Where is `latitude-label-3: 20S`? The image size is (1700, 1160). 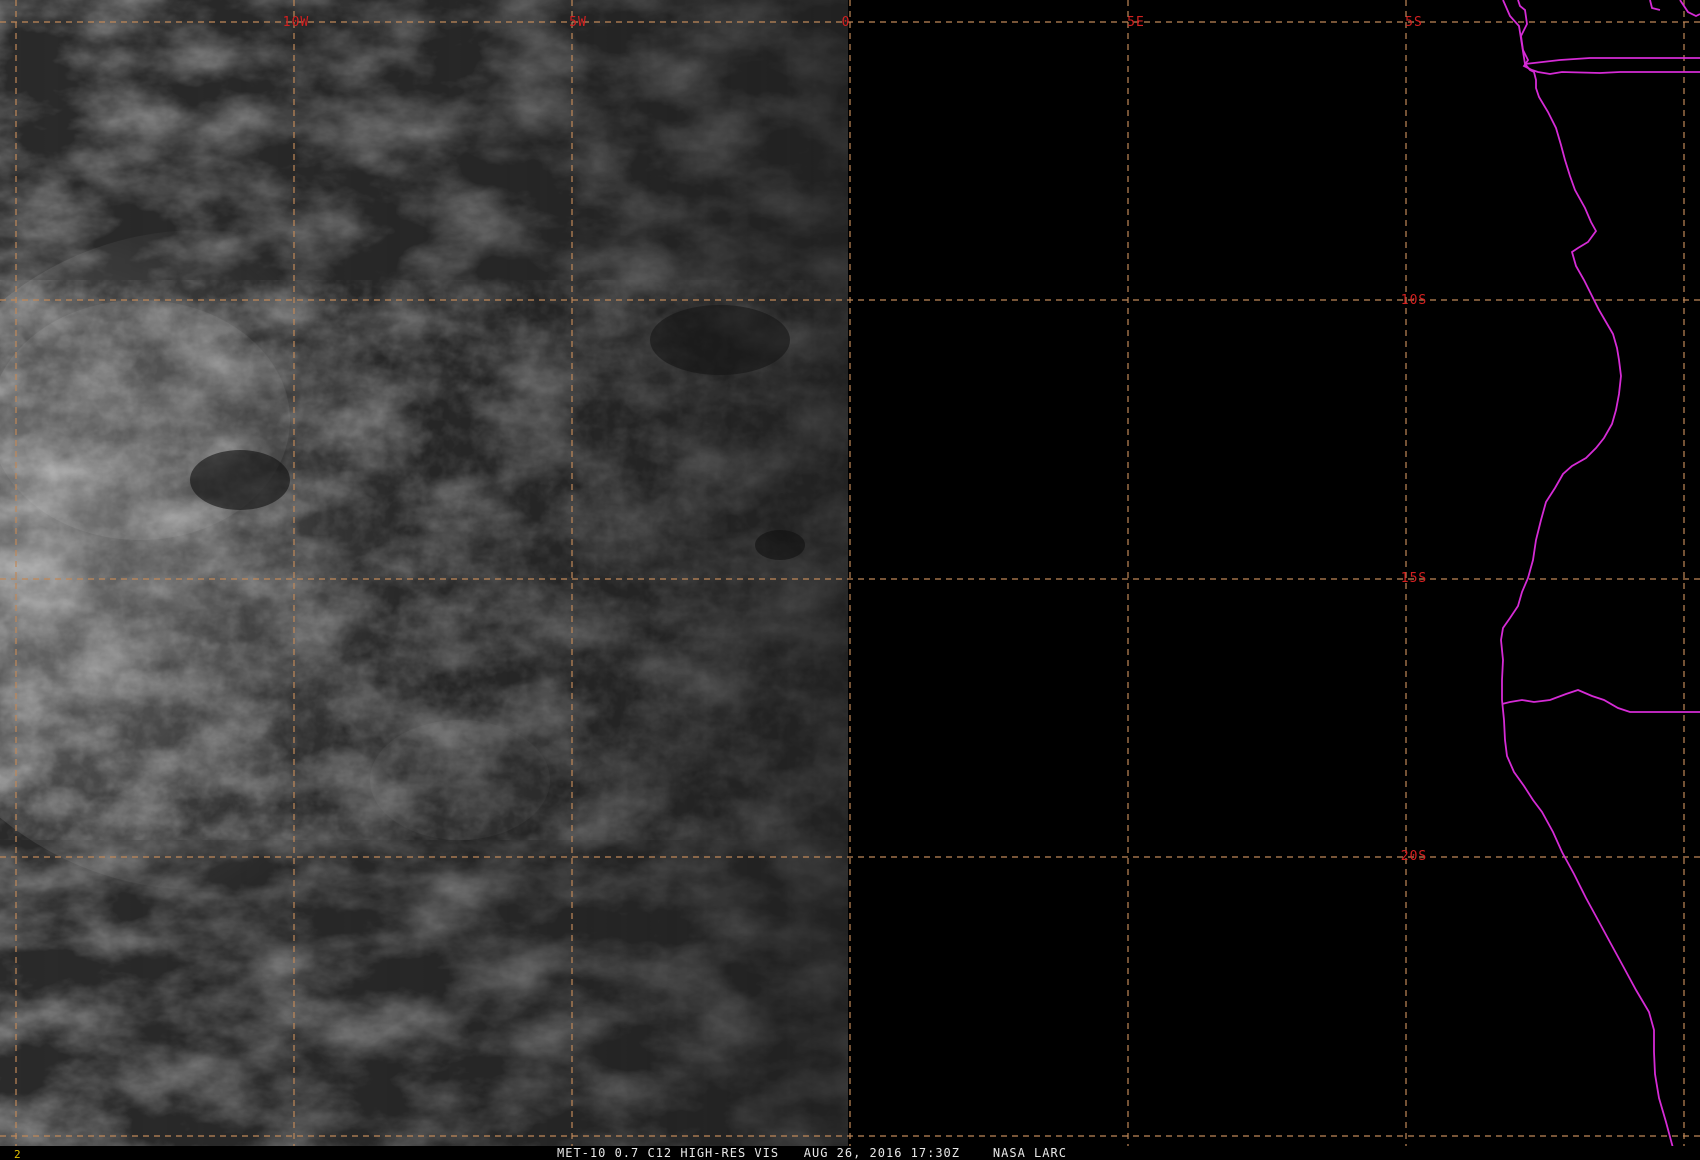
latitude-label-3: 20S is located at coordinates (1414, 856).